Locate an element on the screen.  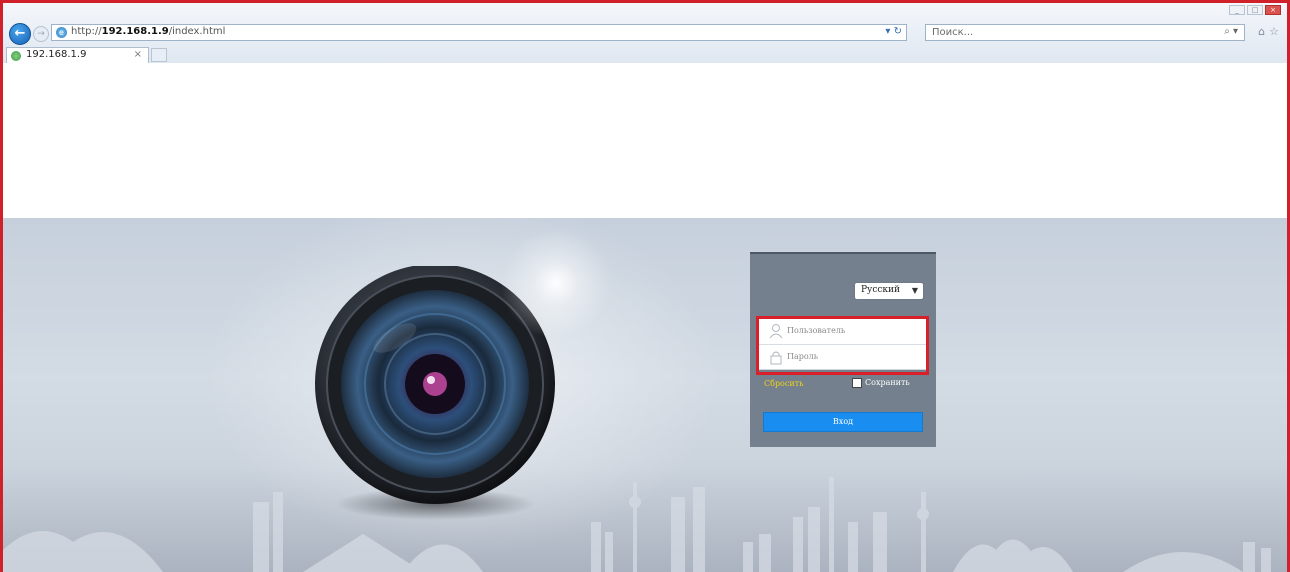
page-icon: e is located at coordinates (61, 32).